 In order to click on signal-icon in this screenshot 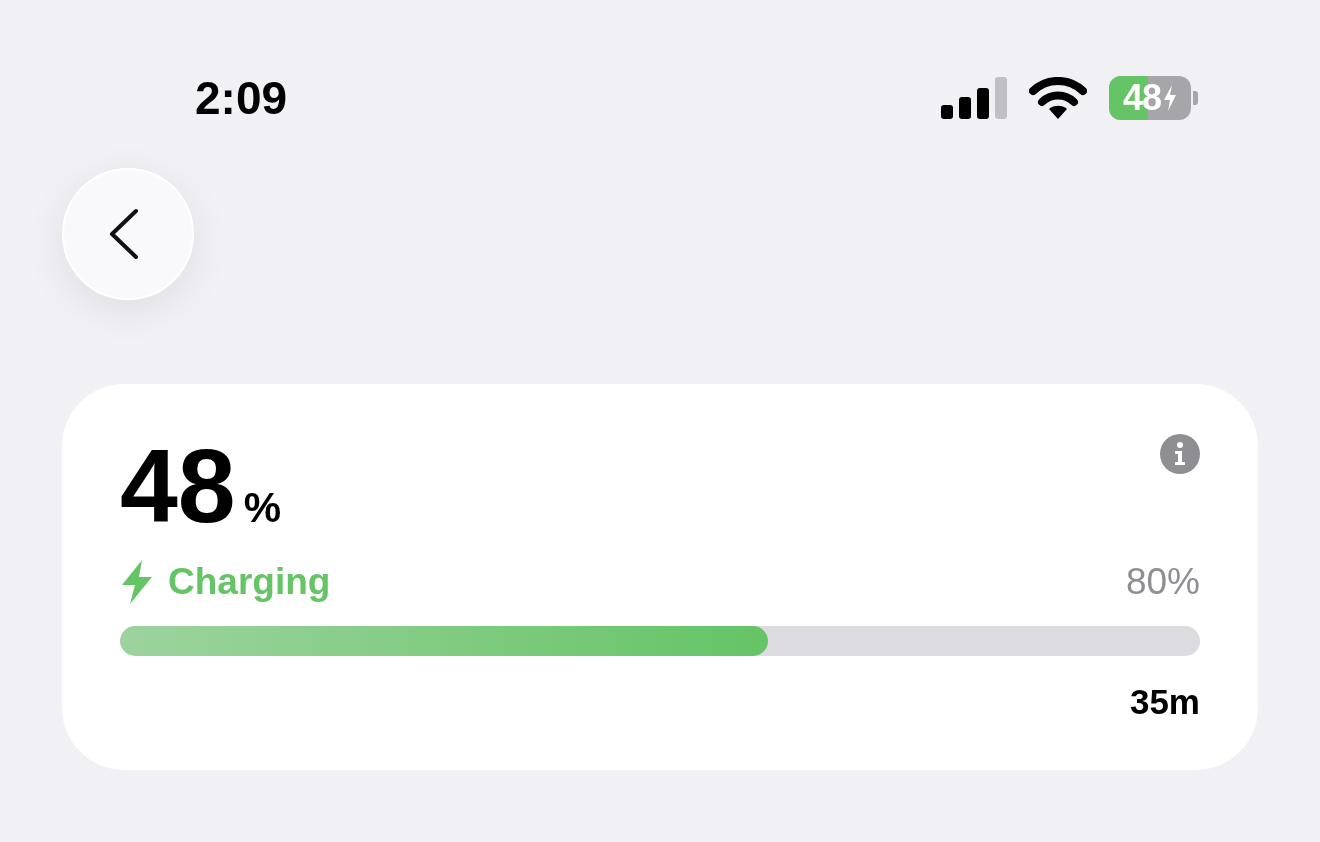, I will do `click(974, 98)`.